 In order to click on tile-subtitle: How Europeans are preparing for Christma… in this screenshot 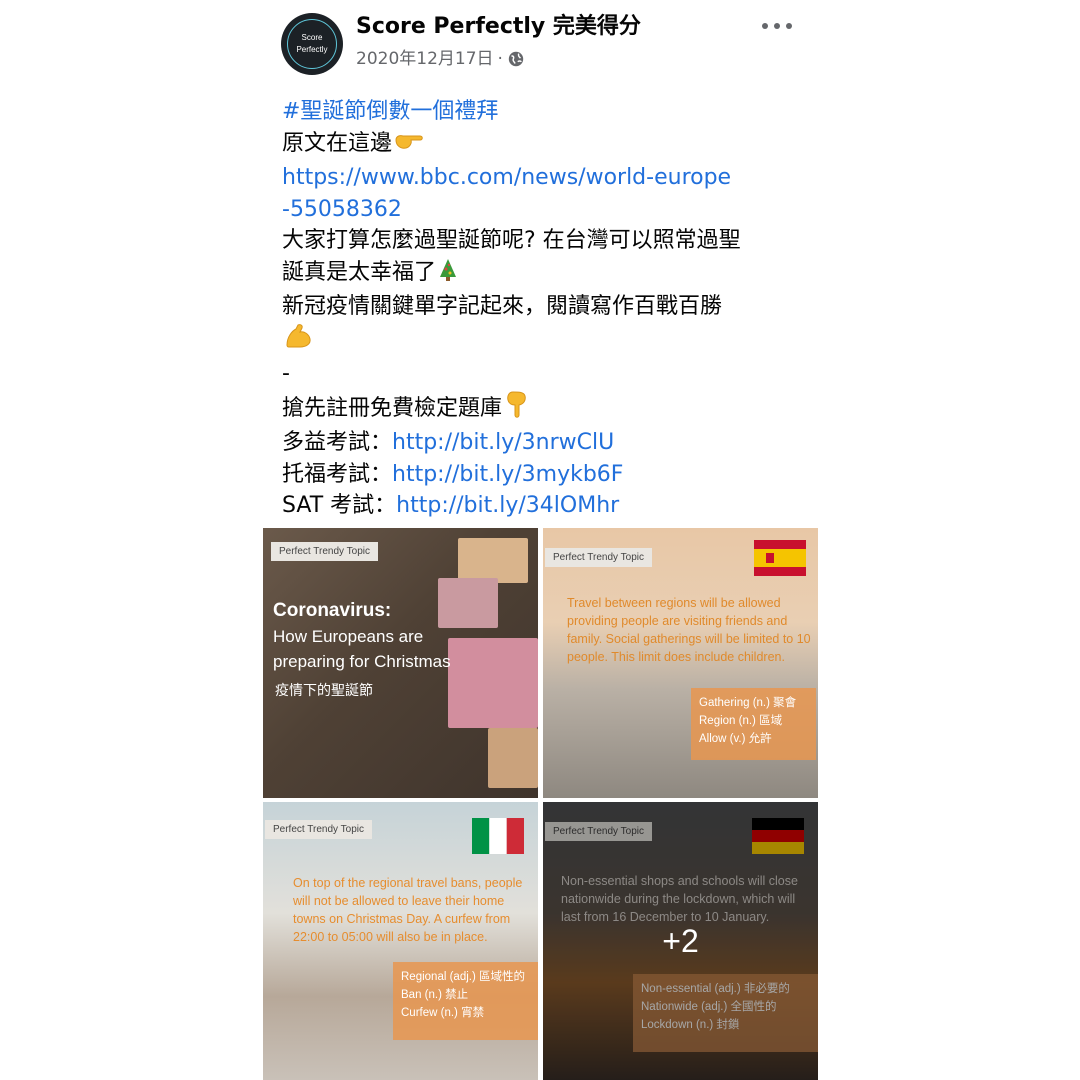, I will do `click(362, 649)`.